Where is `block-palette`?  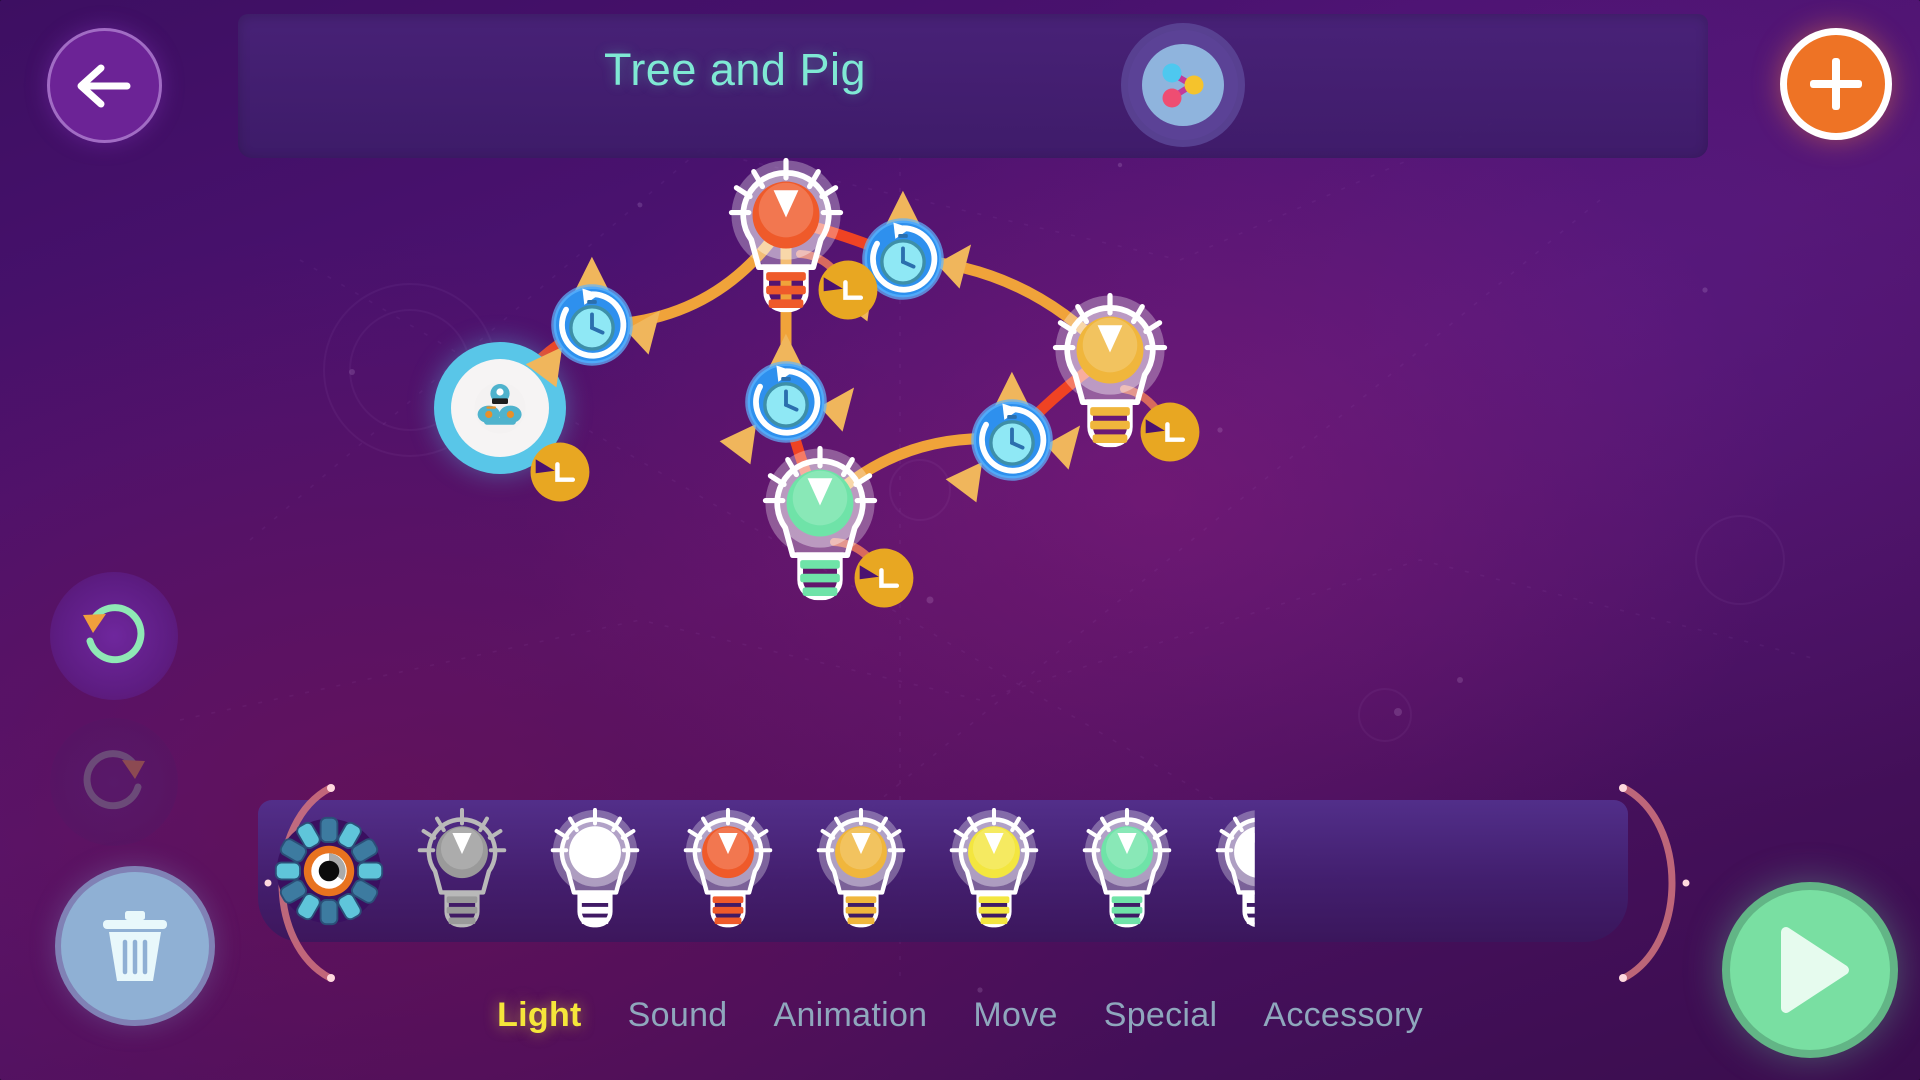
block-palette is located at coordinates (943, 871).